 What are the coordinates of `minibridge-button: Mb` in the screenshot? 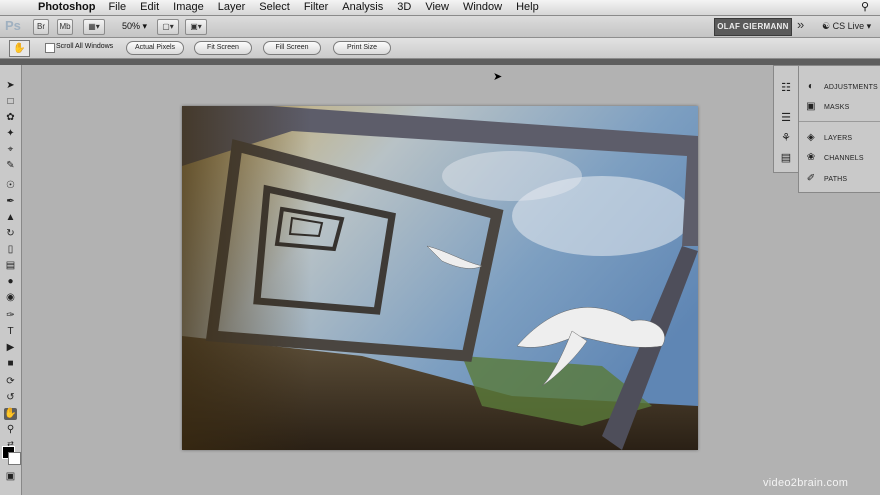 It's located at (65, 27).